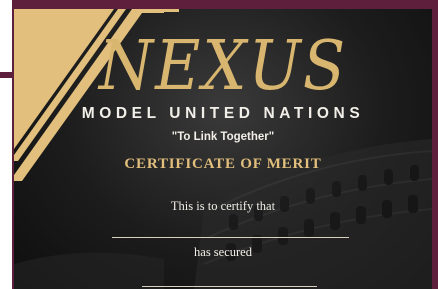 Image resolution: width=438 pixels, height=289 pixels. Describe the element at coordinates (223, 206) in the screenshot. I see `certify-text: This is to certify that` at that location.